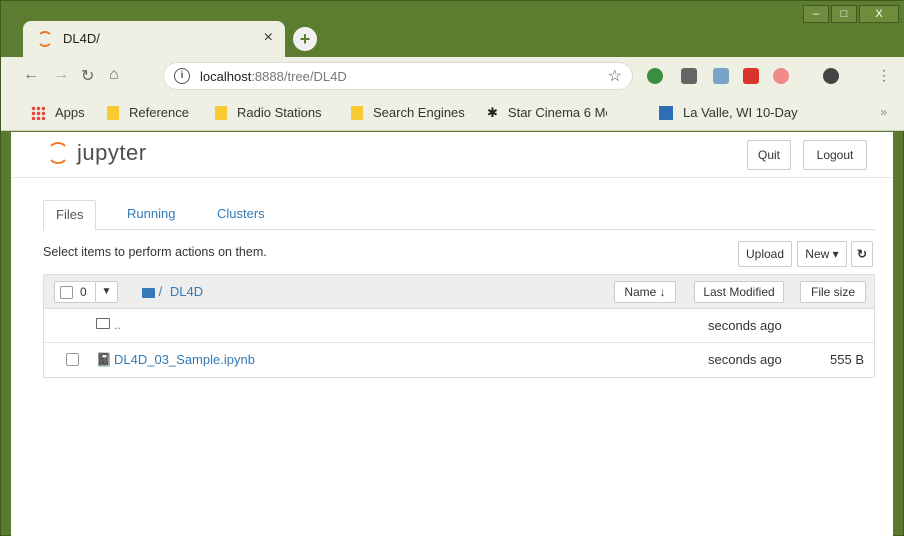  Describe the element at coordinates (186, 291) in the screenshot. I see `breadcrumb-dl4d-link: DL4D` at that location.